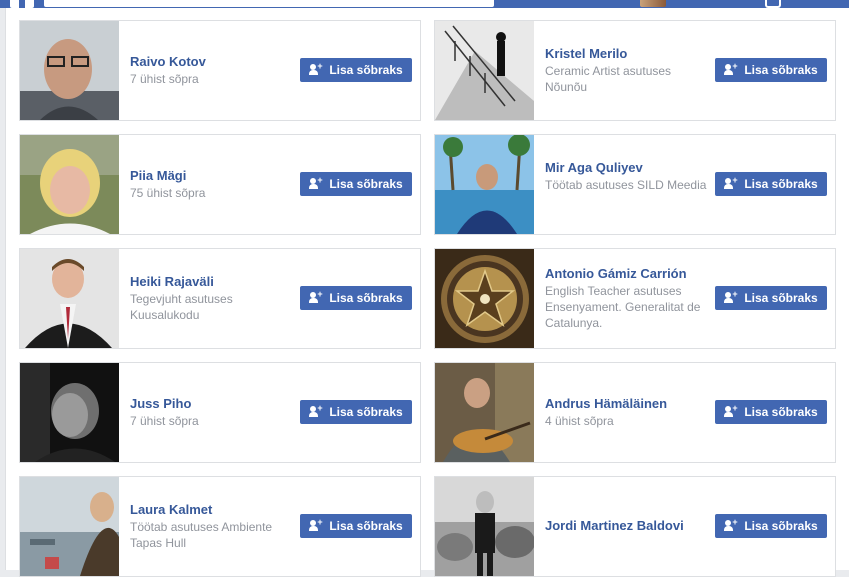  What do you see at coordinates (201, 535) in the screenshot?
I see `person-info: Töötab asutuses Ambiente Tapas Hull` at bounding box center [201, 535].